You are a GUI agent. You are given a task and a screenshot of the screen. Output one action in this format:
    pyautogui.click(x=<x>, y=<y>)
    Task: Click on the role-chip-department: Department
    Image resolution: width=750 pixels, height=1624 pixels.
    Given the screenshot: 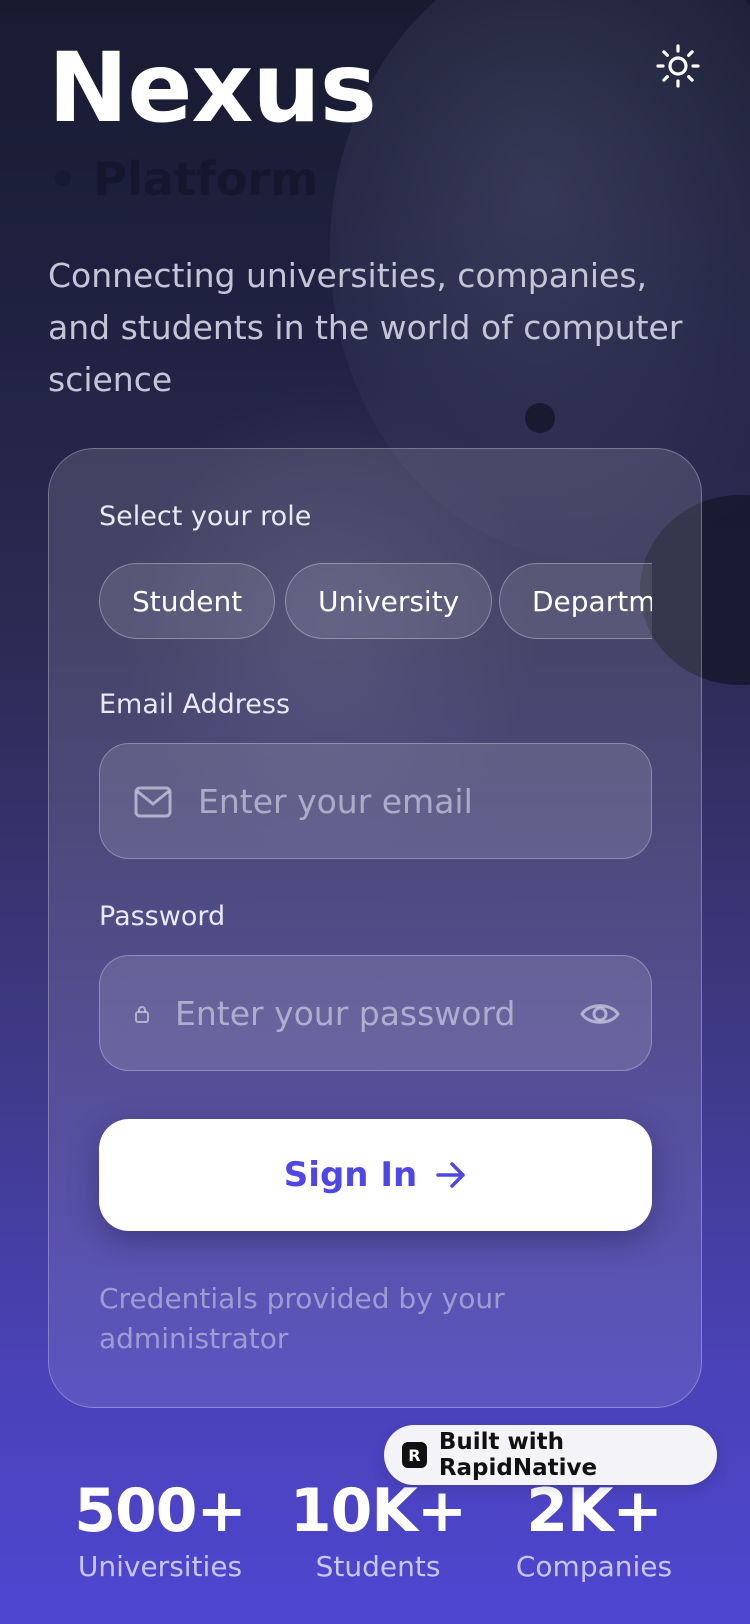 What is the action you would take?
    pyautogui.click(x=575, y=601)
    